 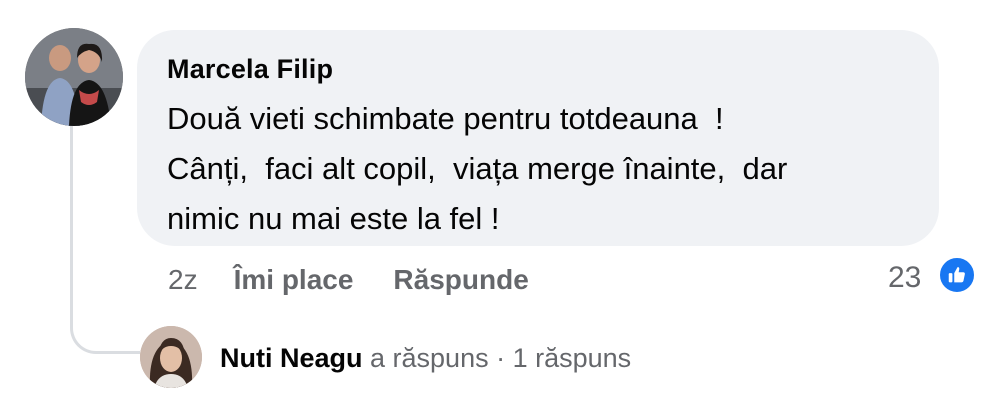 What do you see at coordinates (333, 218) in the screenshot?
I see `comment-line: nimic nu mai este la fel !` at bounding box center [333, 218].